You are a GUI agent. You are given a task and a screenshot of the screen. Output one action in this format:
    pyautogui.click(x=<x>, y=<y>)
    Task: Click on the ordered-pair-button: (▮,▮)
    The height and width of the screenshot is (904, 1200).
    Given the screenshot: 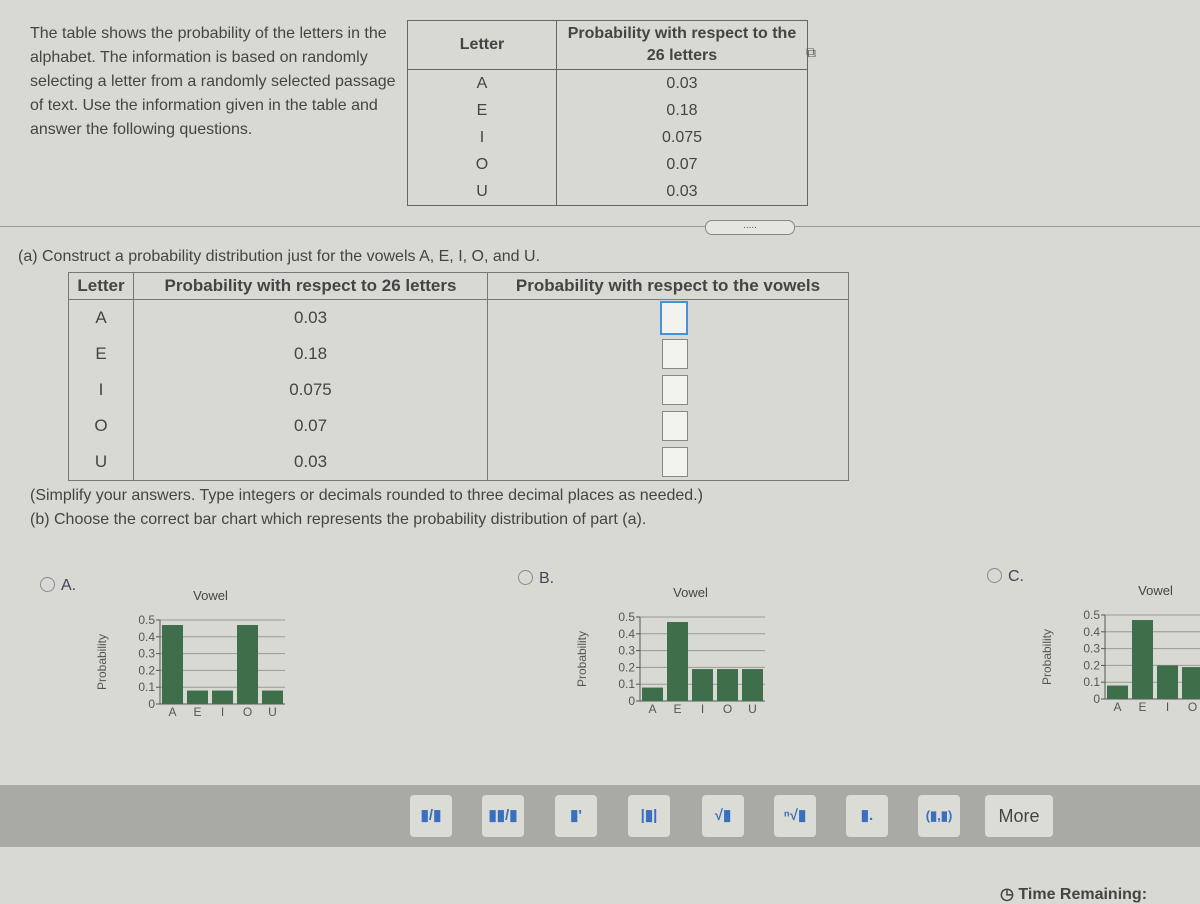 What is the action you would take?
    pyautogui.click(x=939, y=816)
    